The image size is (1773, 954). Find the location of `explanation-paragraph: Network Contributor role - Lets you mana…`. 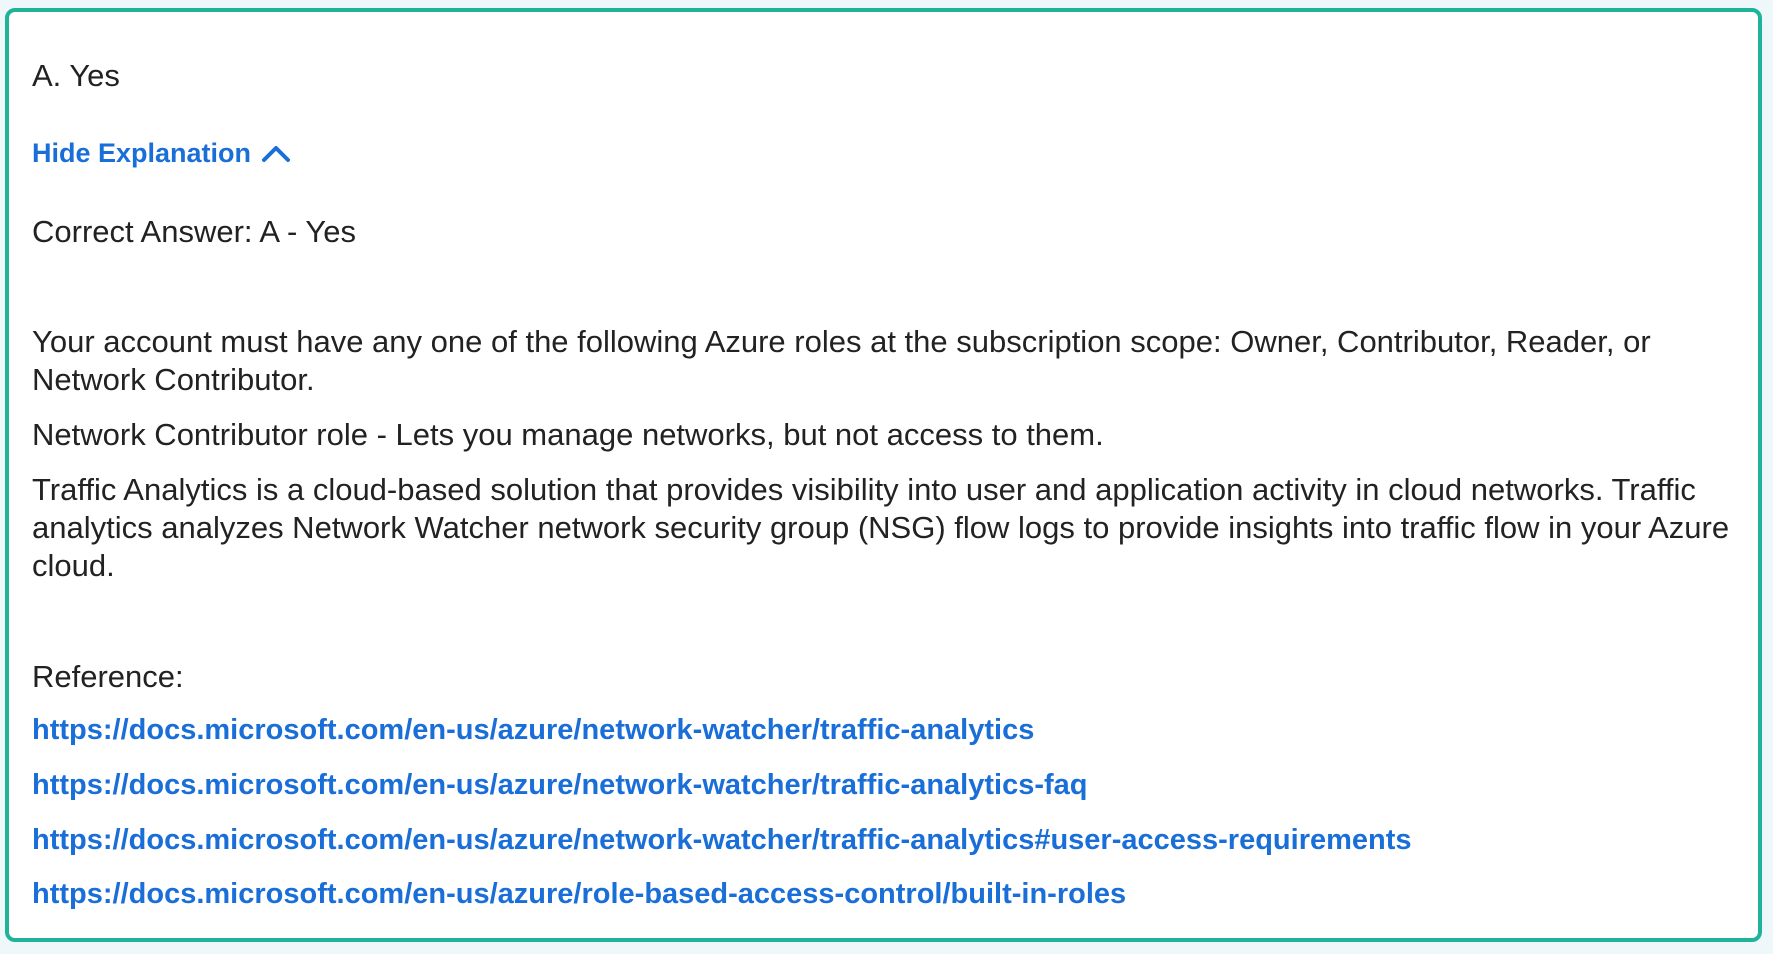

explanation-paragraph: Network Contributor role - Lets you mana… is located at coordinates (568, 434).